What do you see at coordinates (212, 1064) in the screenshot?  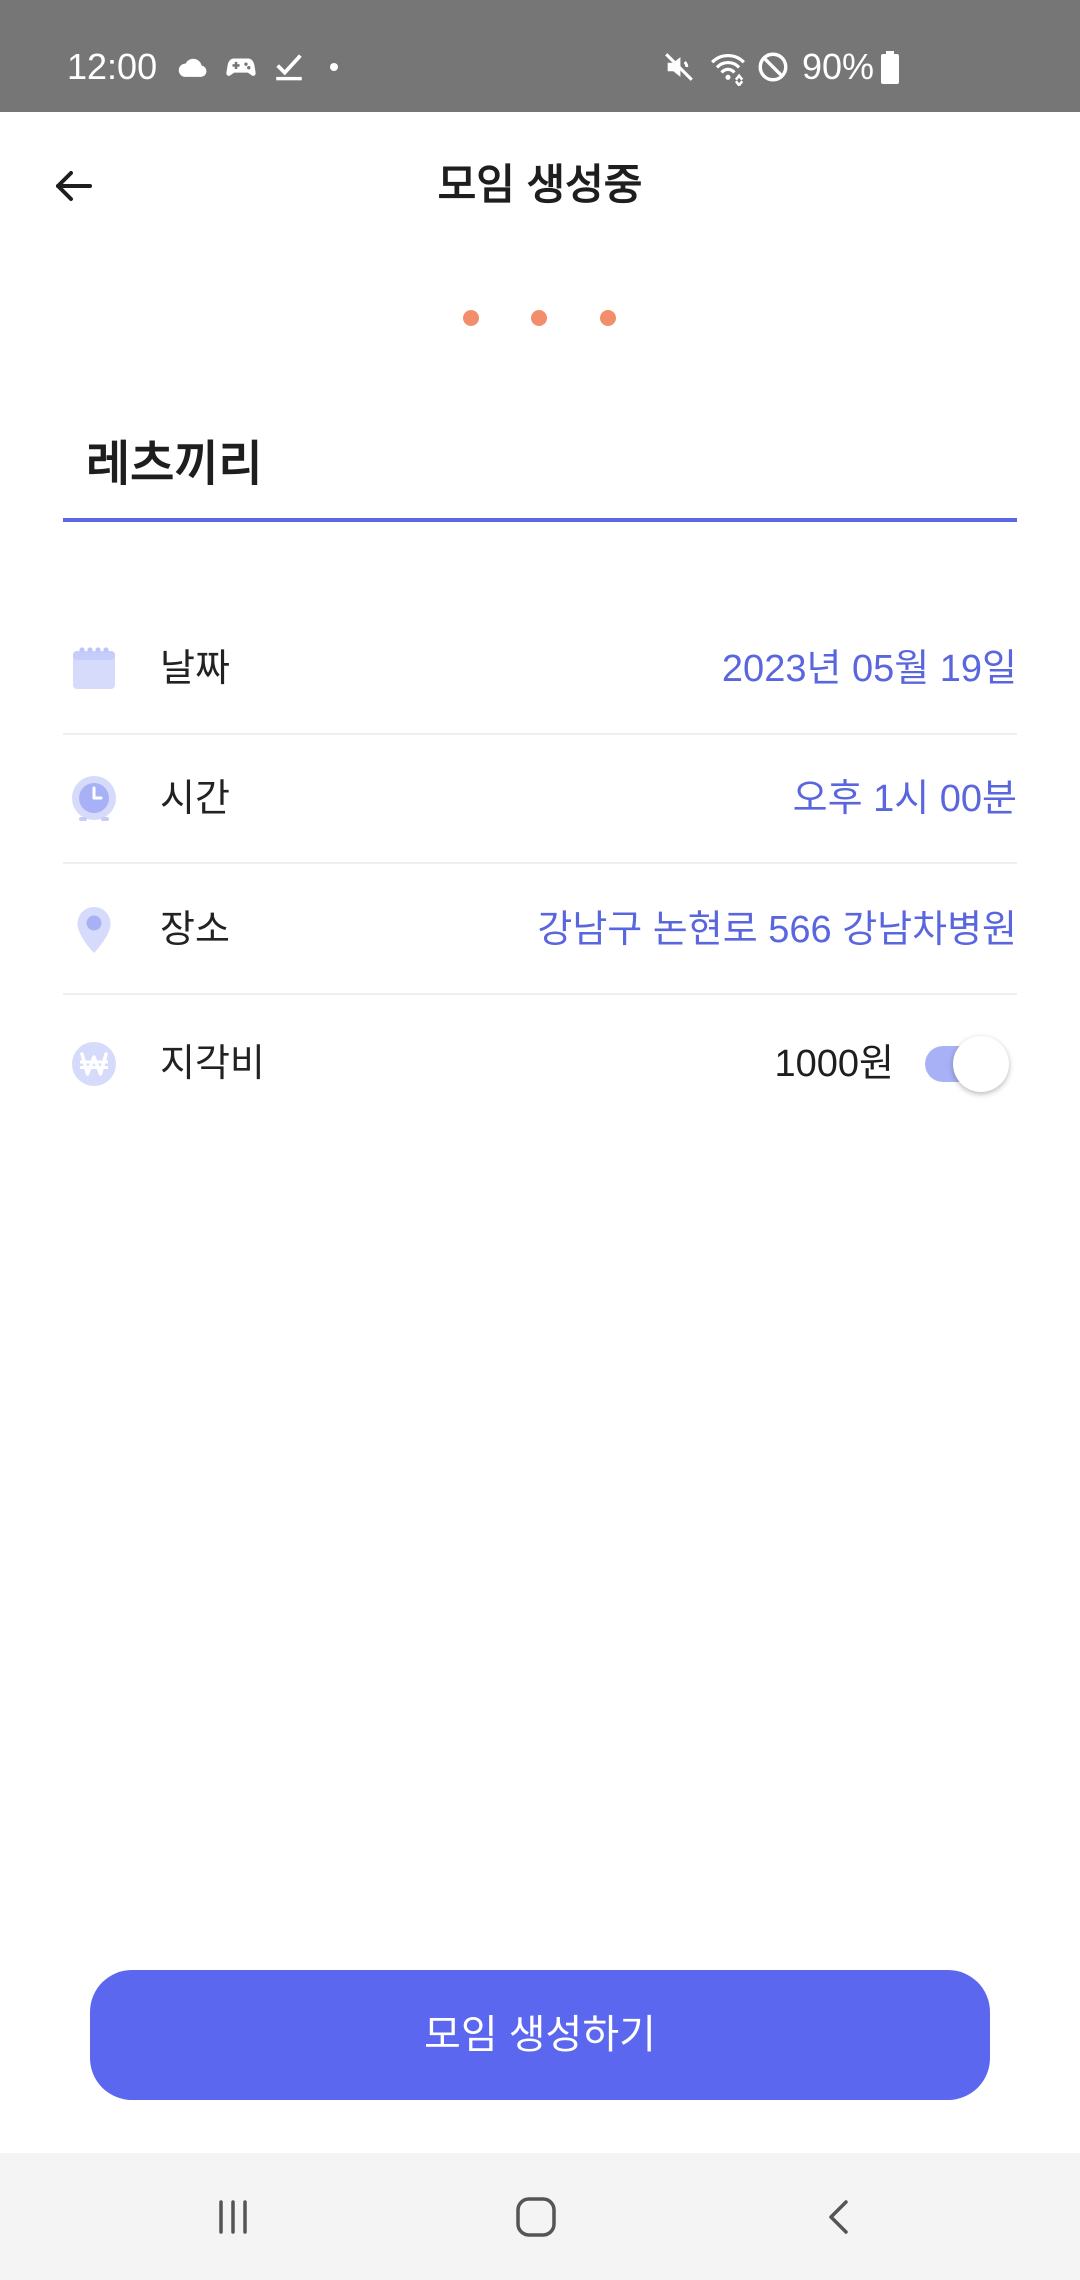 I see `late-fee-label: 지각비` at bounding box center [212, 1064].